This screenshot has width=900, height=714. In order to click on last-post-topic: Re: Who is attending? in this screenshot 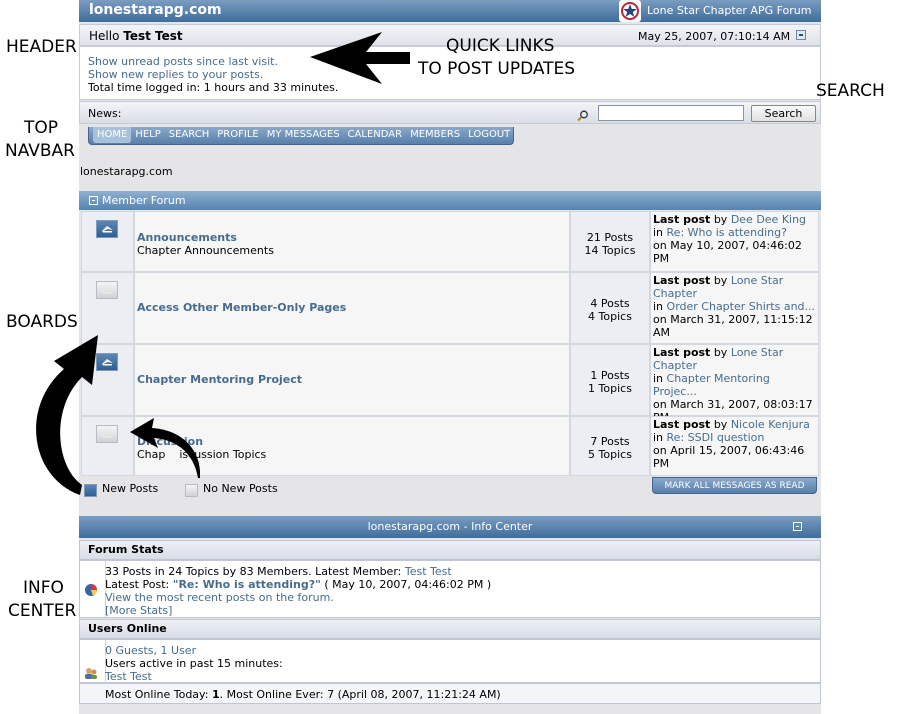, I will do `click(727, 232)`.